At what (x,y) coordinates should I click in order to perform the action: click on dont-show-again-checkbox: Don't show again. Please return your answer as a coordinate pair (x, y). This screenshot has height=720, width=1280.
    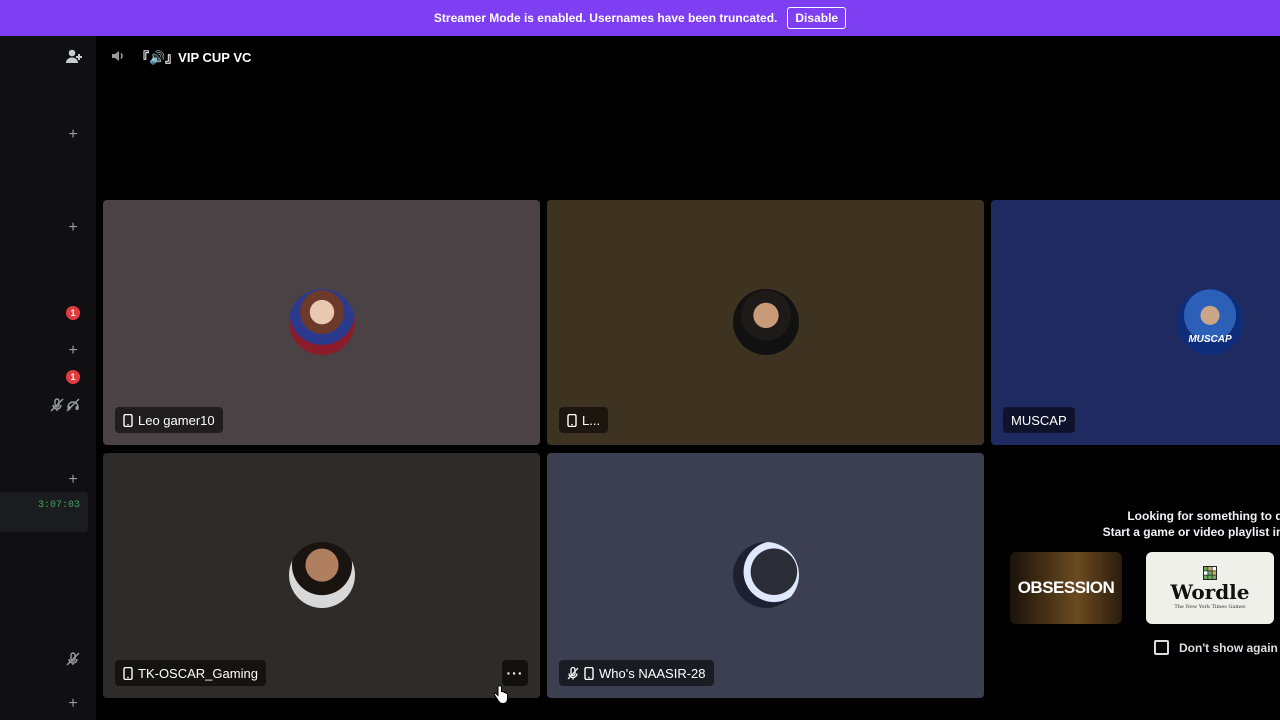
    Looking at the image, I should click on (1216, 647).